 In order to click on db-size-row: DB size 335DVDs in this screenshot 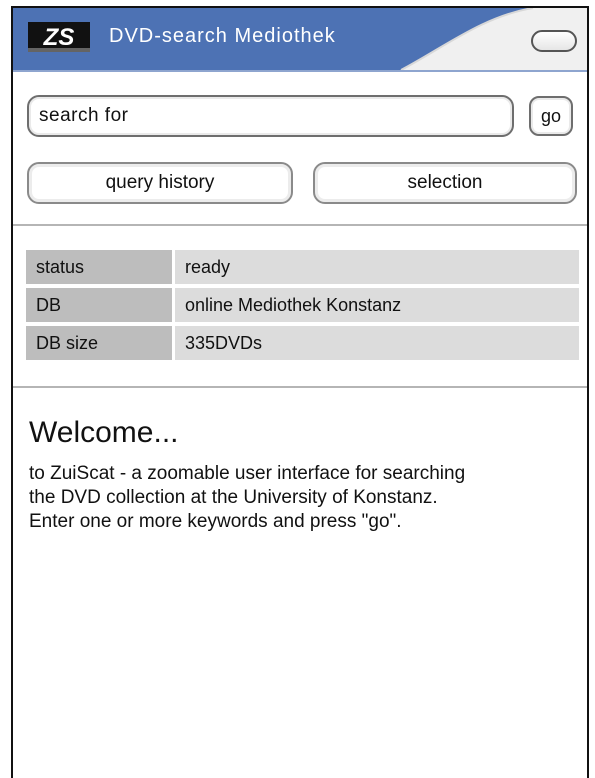, I will do `click(302, 343)`.